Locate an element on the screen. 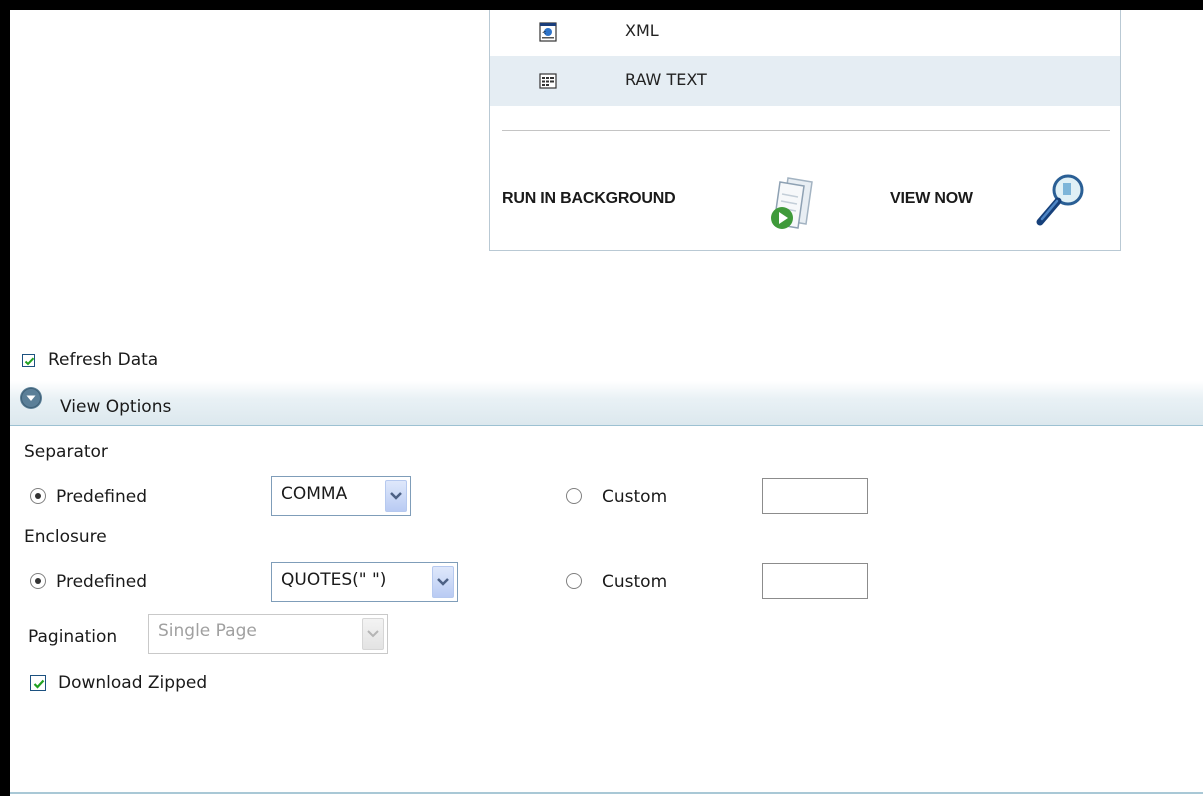 This screenshot has width=1203, height=796. enclosure-heading: Enclosure is located at coordinates (65, 537).